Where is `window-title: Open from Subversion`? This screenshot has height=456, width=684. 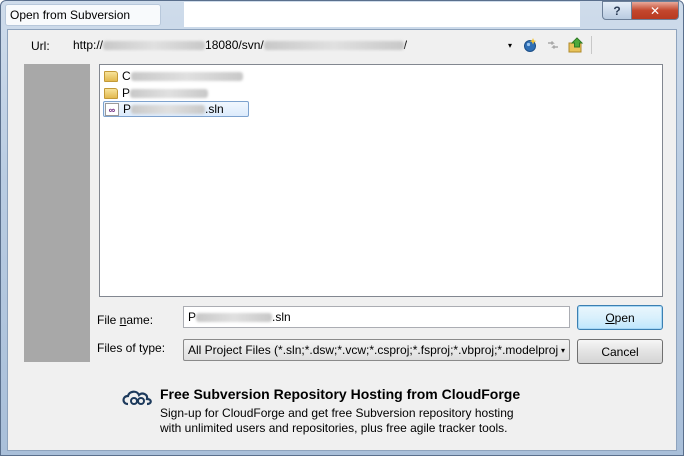 window-title: Open from Subversion is located at coordinates (83, 15).